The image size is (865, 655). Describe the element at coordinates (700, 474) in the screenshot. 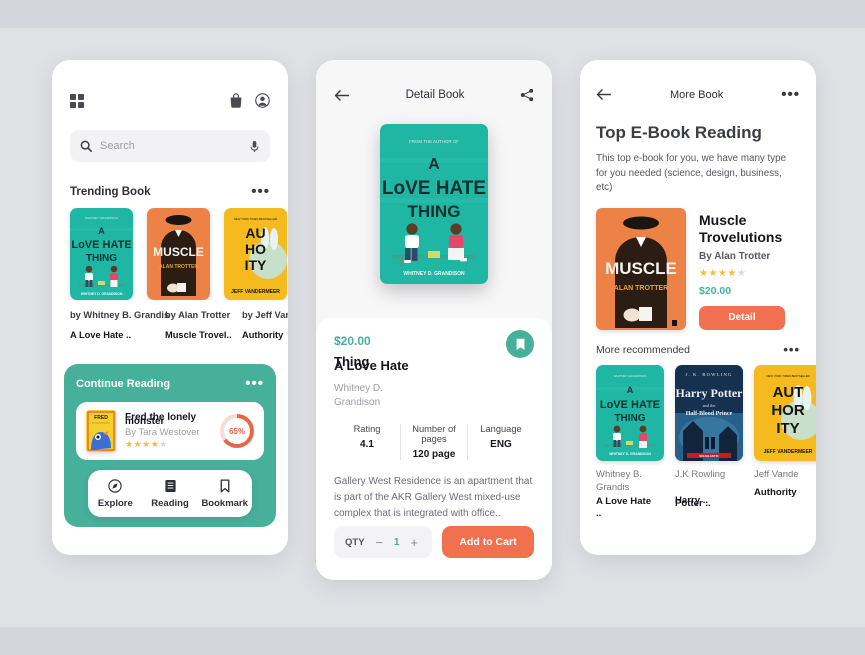

I see `book-author: J.K Rowling` at that location.